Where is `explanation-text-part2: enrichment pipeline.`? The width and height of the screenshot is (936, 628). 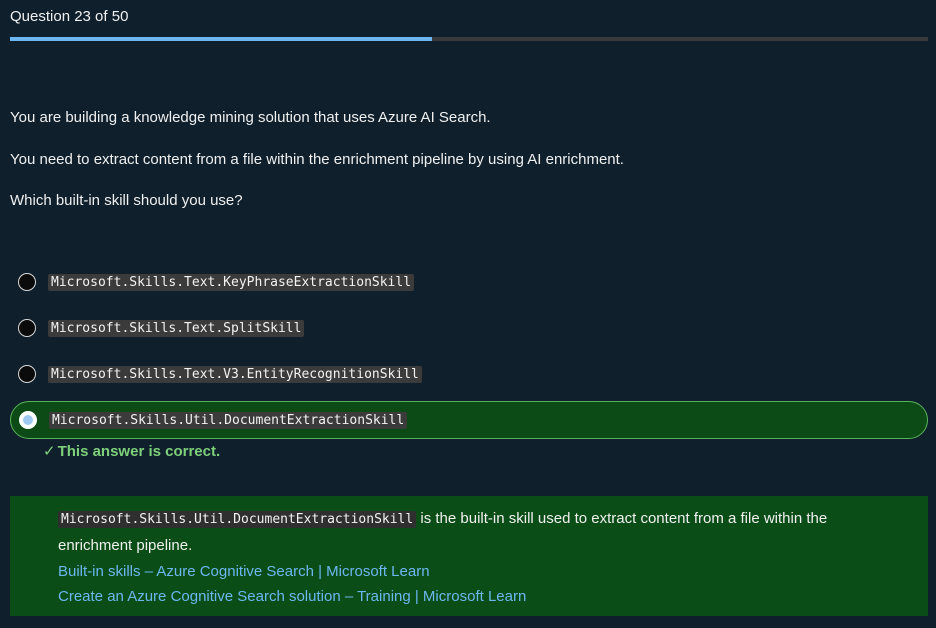 explanation-text-part2: enrichment pipeline. is located at coordinates (125, 545).